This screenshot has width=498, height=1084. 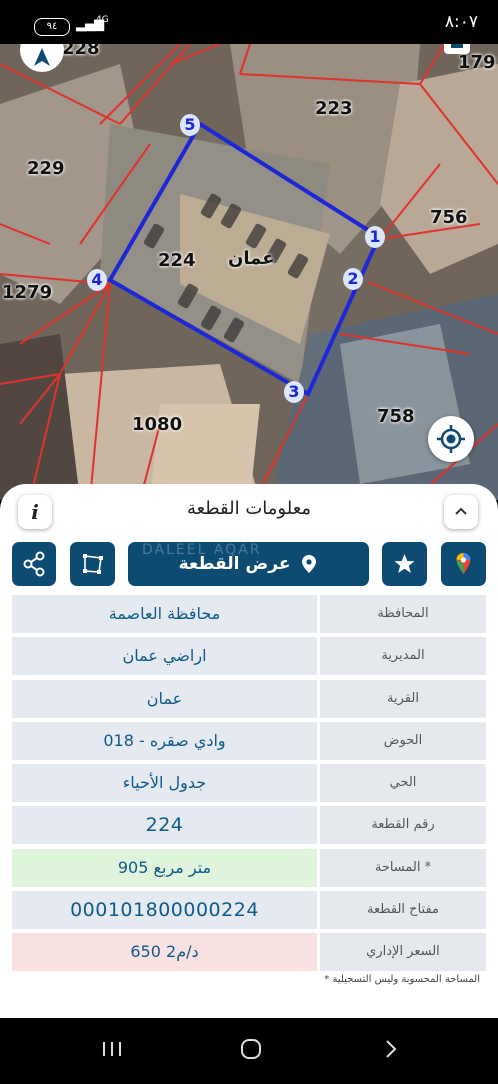 What do you see at coordinates (309, 564) in the screenshot?
I see `location-pin-icon` at bounding box center [309, 564].